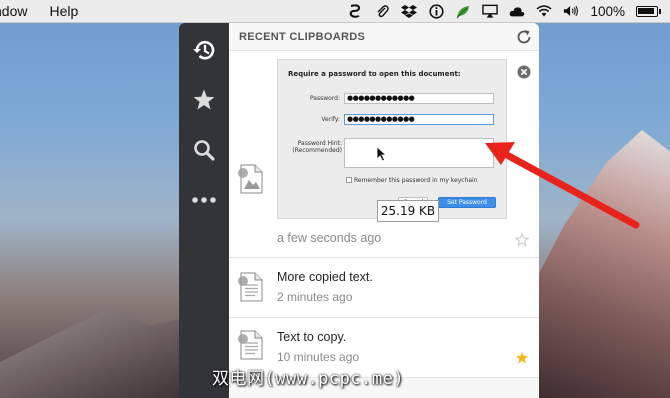 This screenshot has height=398, width=670. I want to click on preview-keychain-checkbox: Remember this password in my keychain, so click(412, 180).